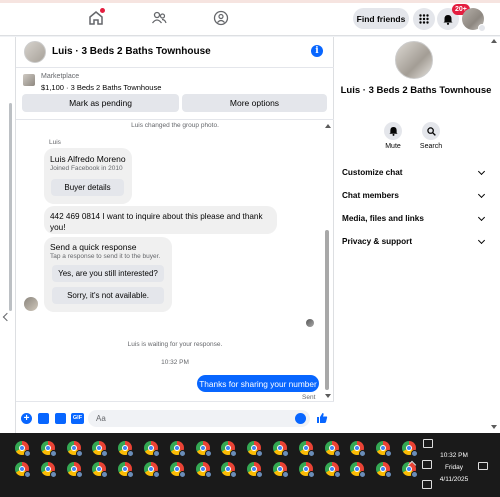  I want to click on section-media-files-links: Media, files and links, so click(414, 219).